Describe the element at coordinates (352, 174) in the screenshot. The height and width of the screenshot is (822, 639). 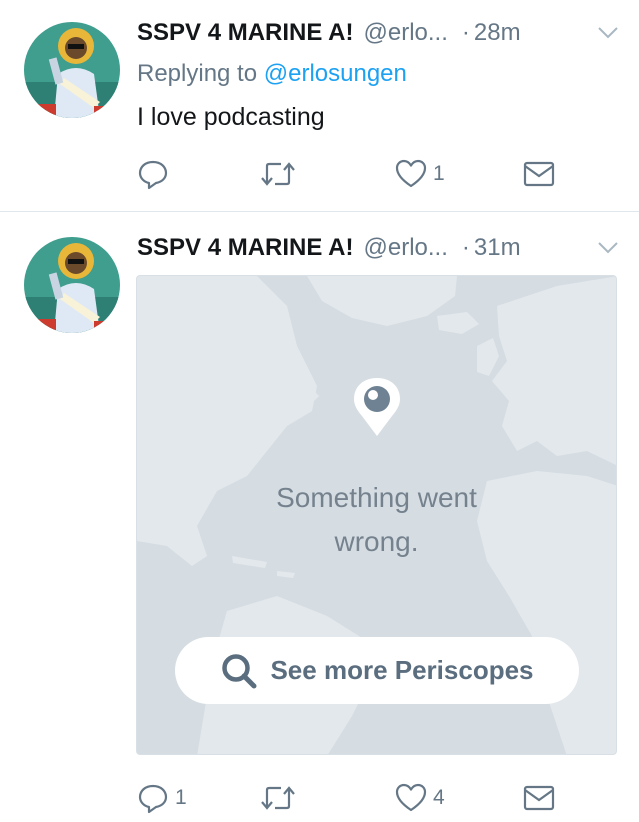
I see `tweet-actions: 1` at that location.